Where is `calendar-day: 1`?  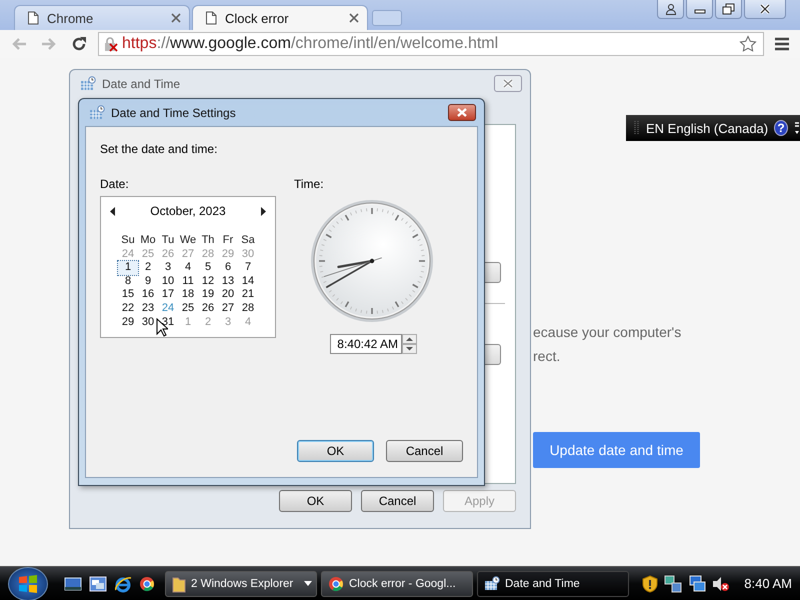 calendar-day: 1 is located at coordinates (128, 268).